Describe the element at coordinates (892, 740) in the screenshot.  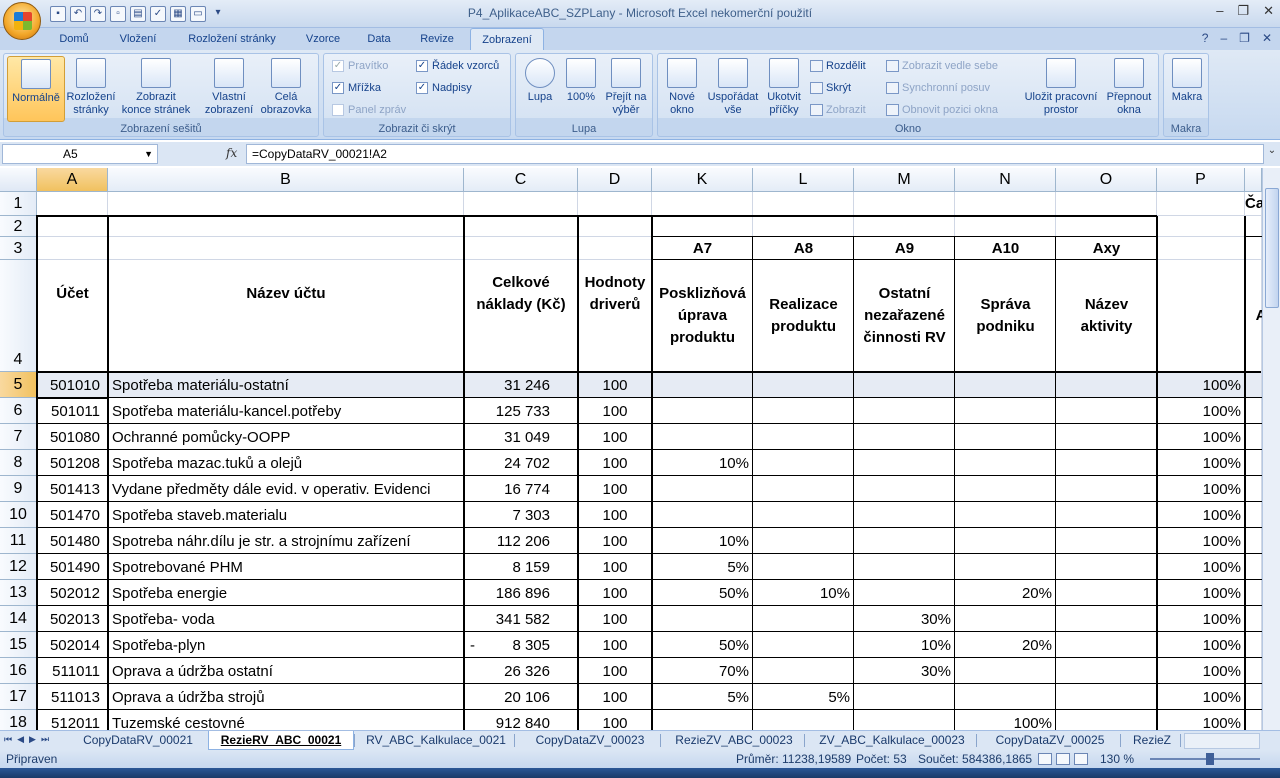
I see `sheet-tab: ZV_ABC_Kalkulace_00023` at that location.